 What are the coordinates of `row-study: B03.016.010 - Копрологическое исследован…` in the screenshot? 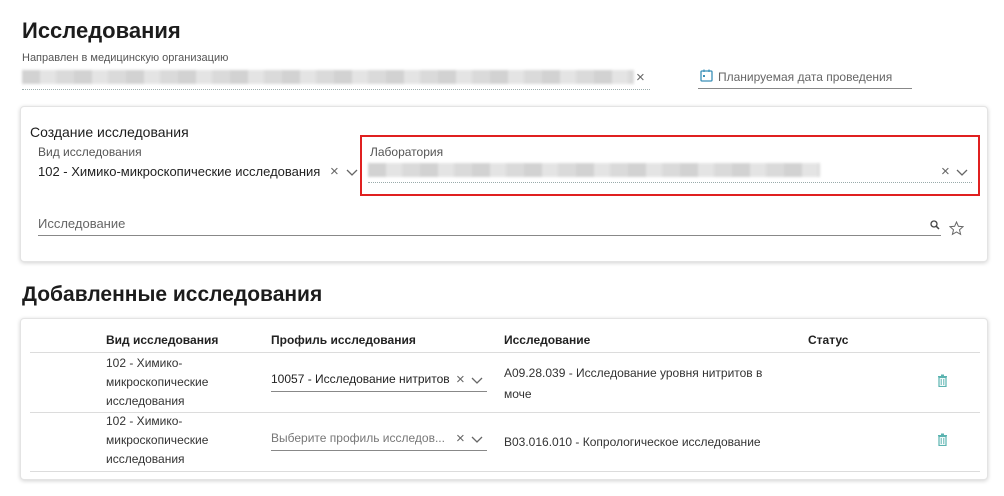 It's located at (654, 442).